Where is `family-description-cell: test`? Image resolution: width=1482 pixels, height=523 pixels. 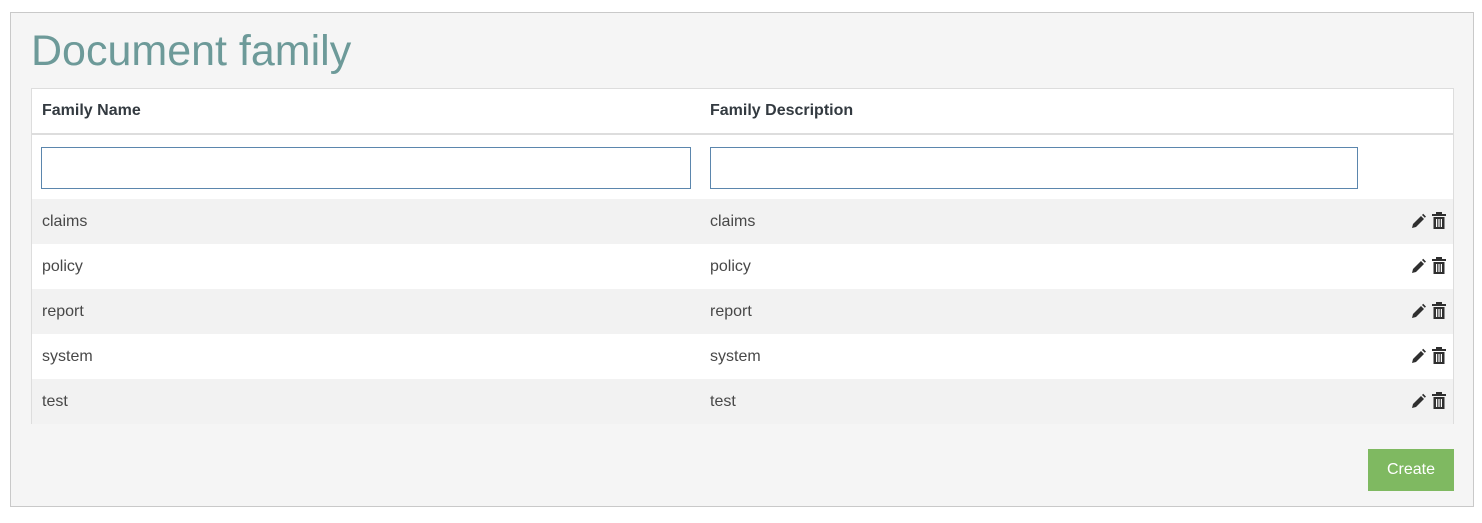 family-description-cell: test is located at coordinates (723, 401).